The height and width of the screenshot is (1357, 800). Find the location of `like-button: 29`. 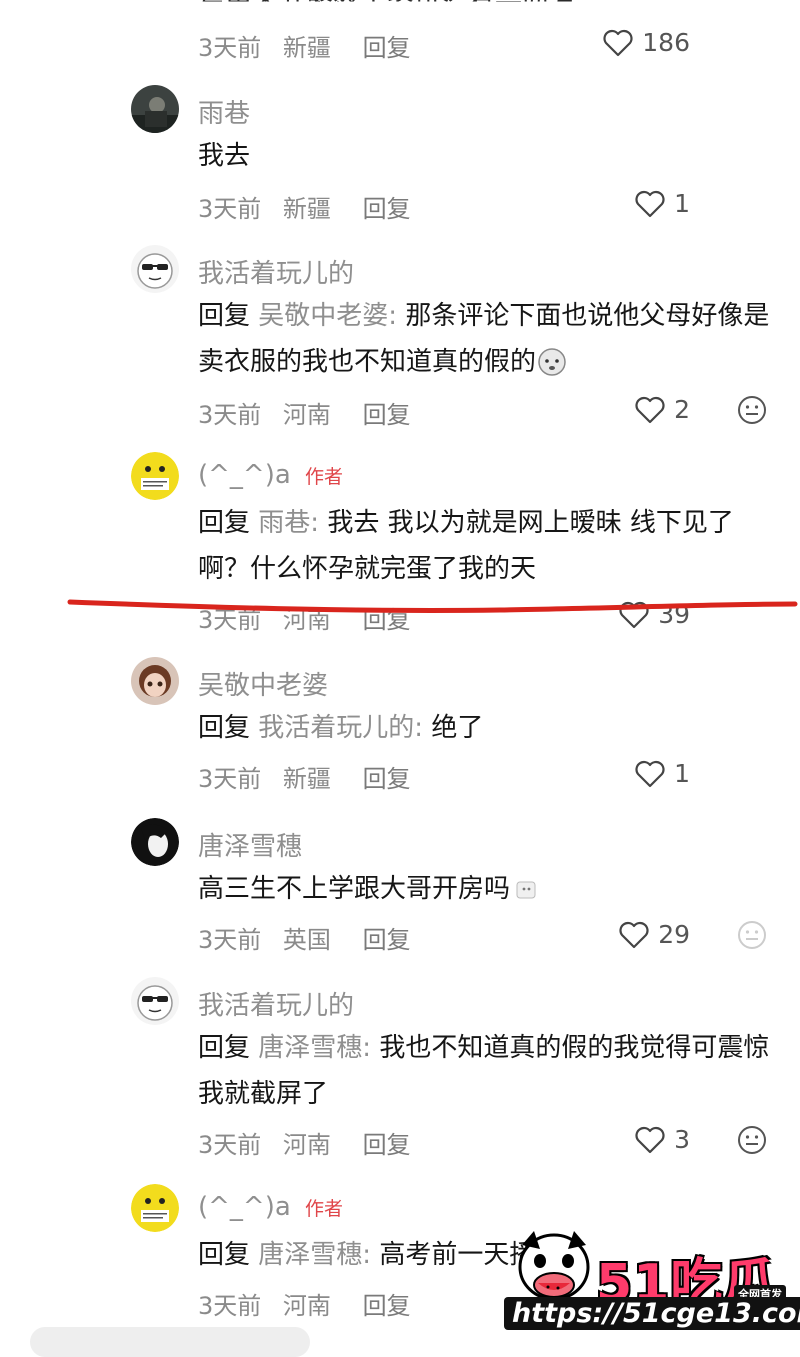

like-button: 29 is located at coordinates (654, 934).